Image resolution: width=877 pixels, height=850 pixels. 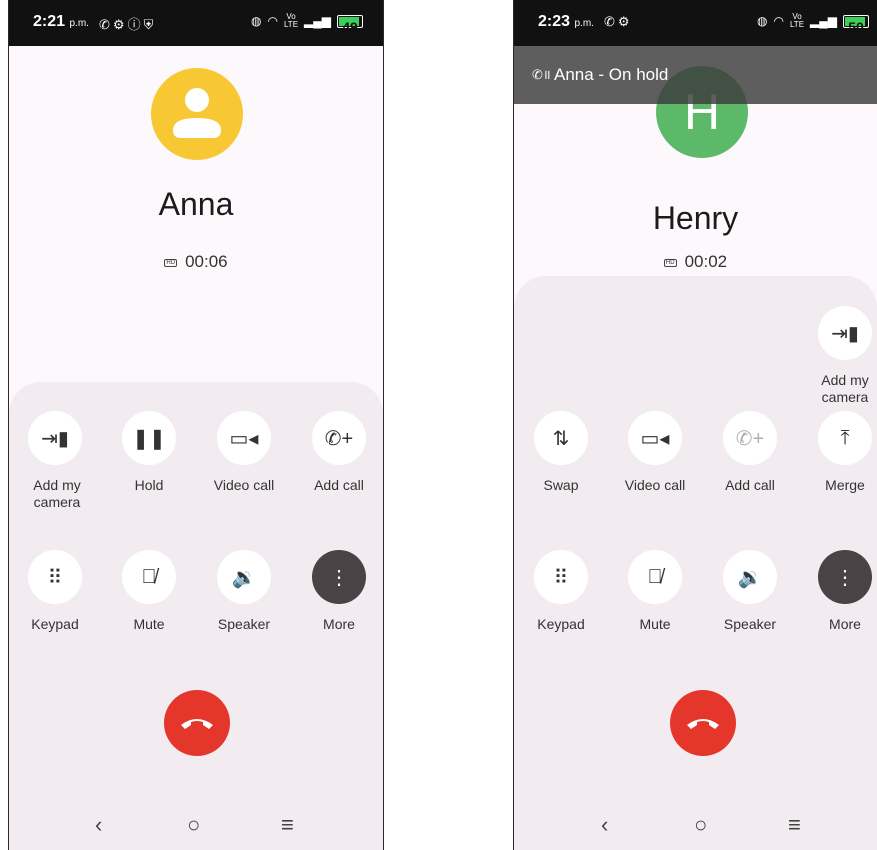 I want to click on hold-button: ❚❚ Hold, so click(x=149, y=452).